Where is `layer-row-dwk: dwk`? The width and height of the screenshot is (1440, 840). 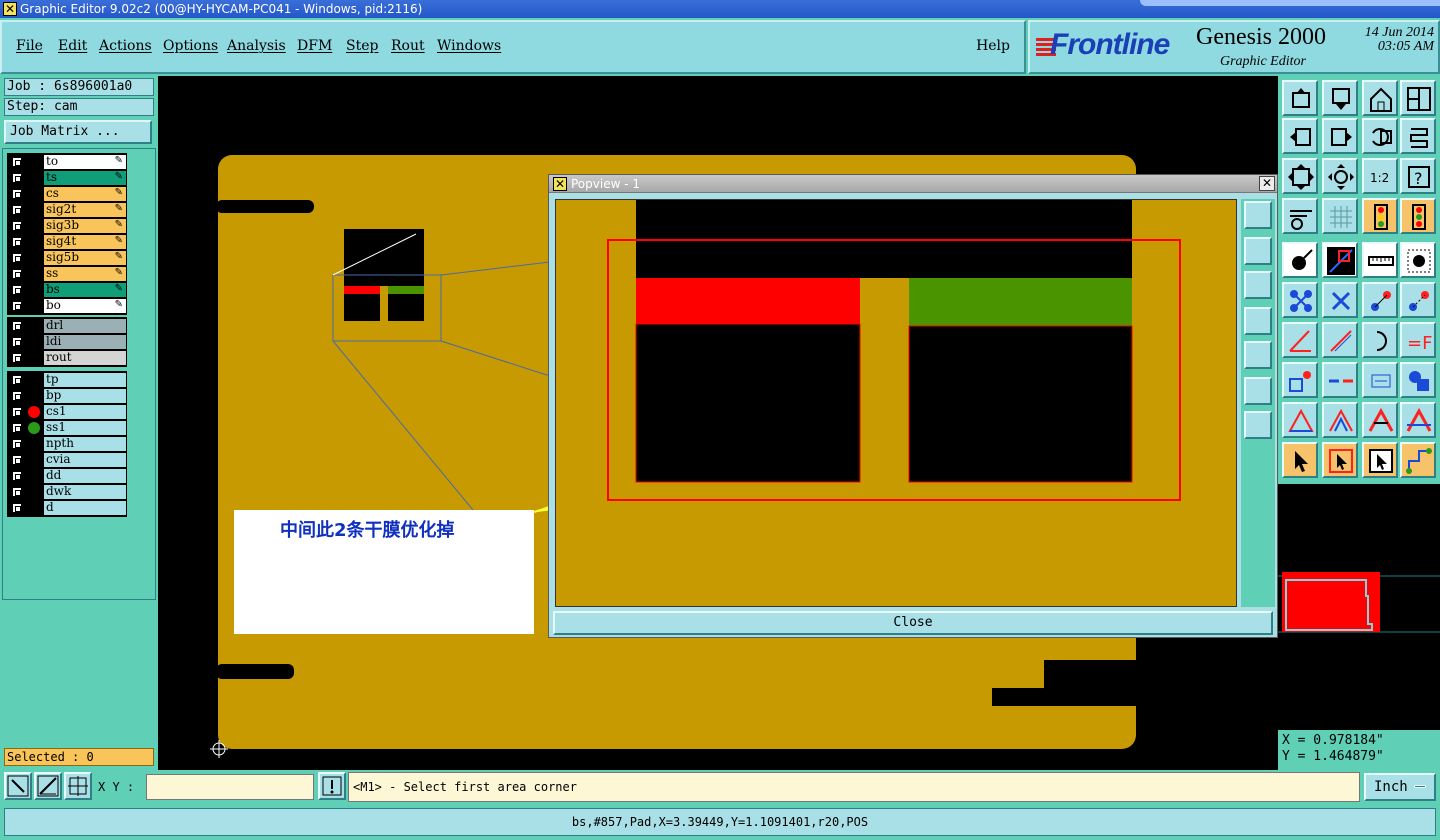
layer-row-dwk: dwk is located at coordinates (67, 492).